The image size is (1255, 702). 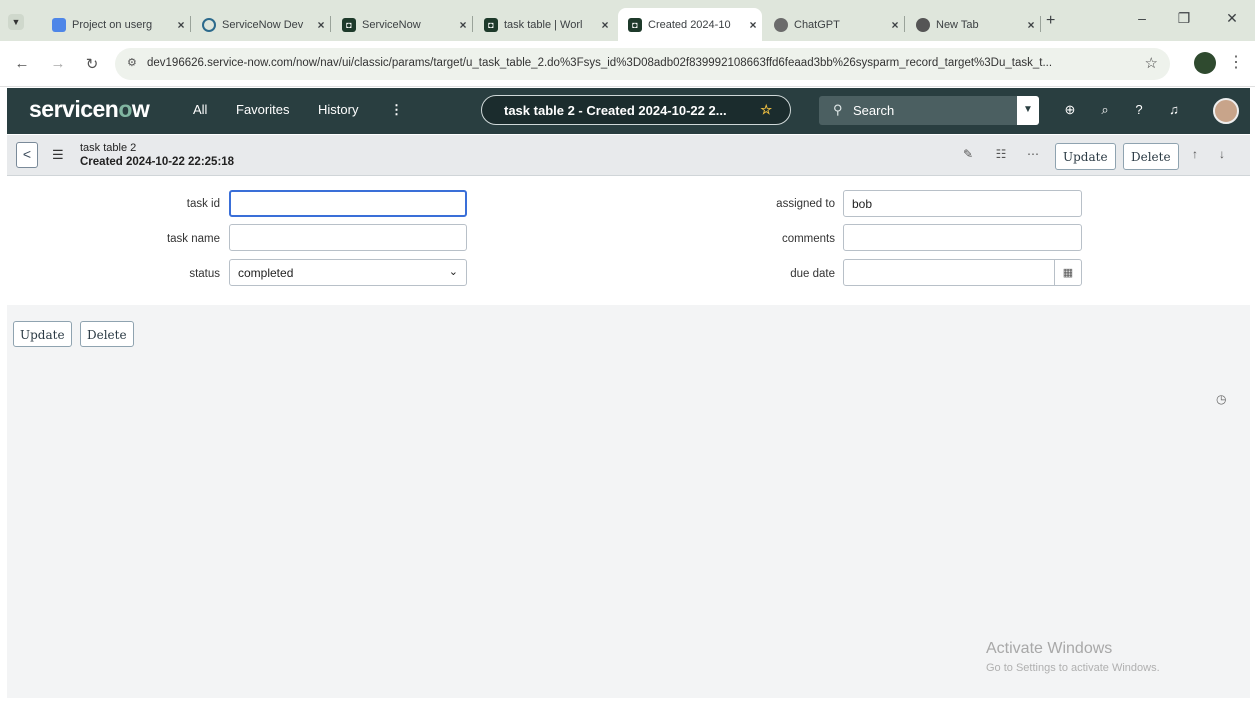 What do you see at coordinates (1151, 156) in the screenshot?
I see `header-delete-button: Delete` at bounding box center [1151, 156].